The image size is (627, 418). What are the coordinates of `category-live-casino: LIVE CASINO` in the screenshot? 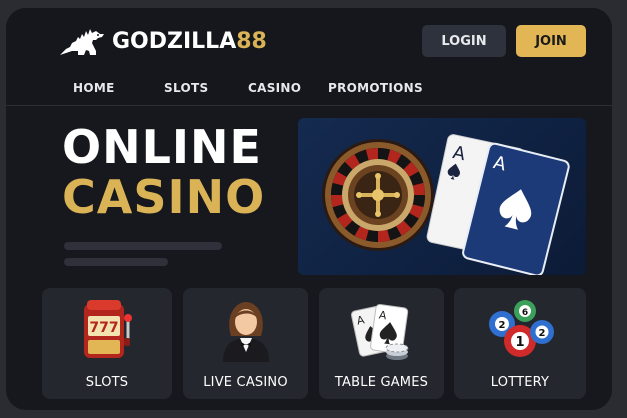 It's located at (245, 343).